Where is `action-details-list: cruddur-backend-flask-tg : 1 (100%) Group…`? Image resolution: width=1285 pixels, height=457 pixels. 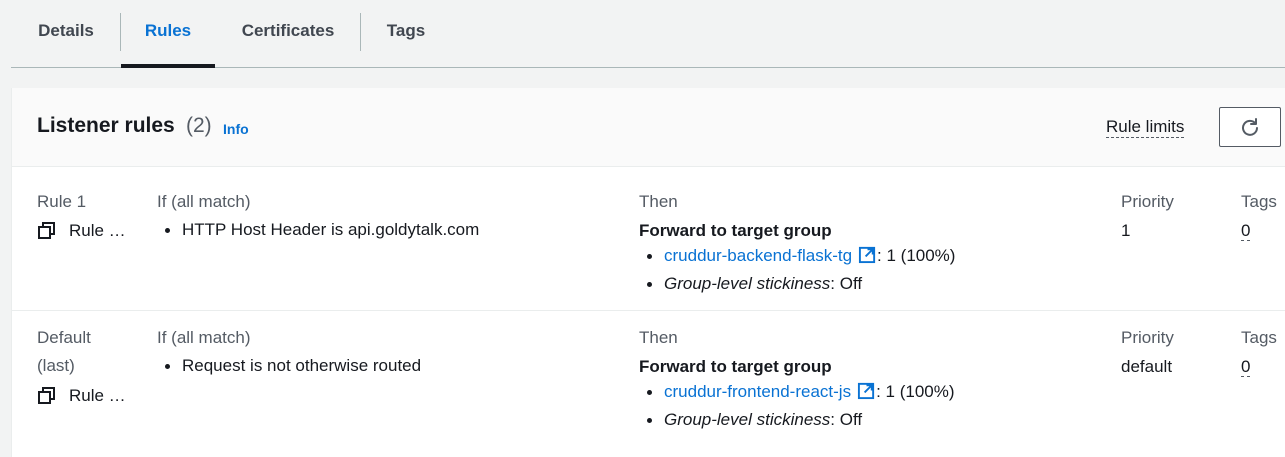
action-details-list: cruddur-backend-flask-tg : 1 (100%) Group… is located at coordinates (797, 270).